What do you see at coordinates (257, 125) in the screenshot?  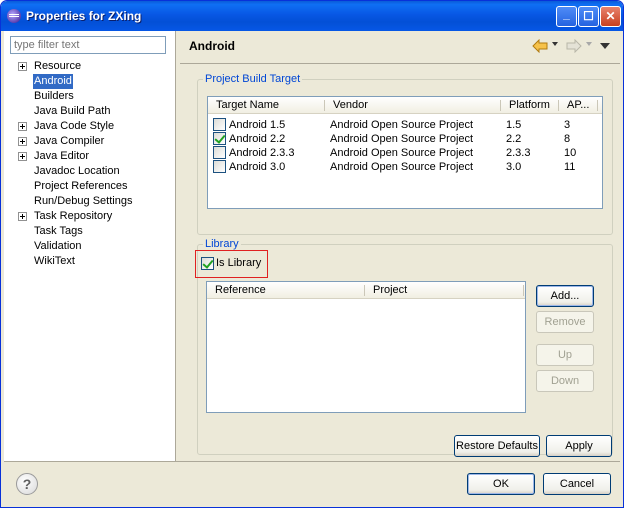 I see `cell-name: Android 1.5` at bounding box center [257, 125].